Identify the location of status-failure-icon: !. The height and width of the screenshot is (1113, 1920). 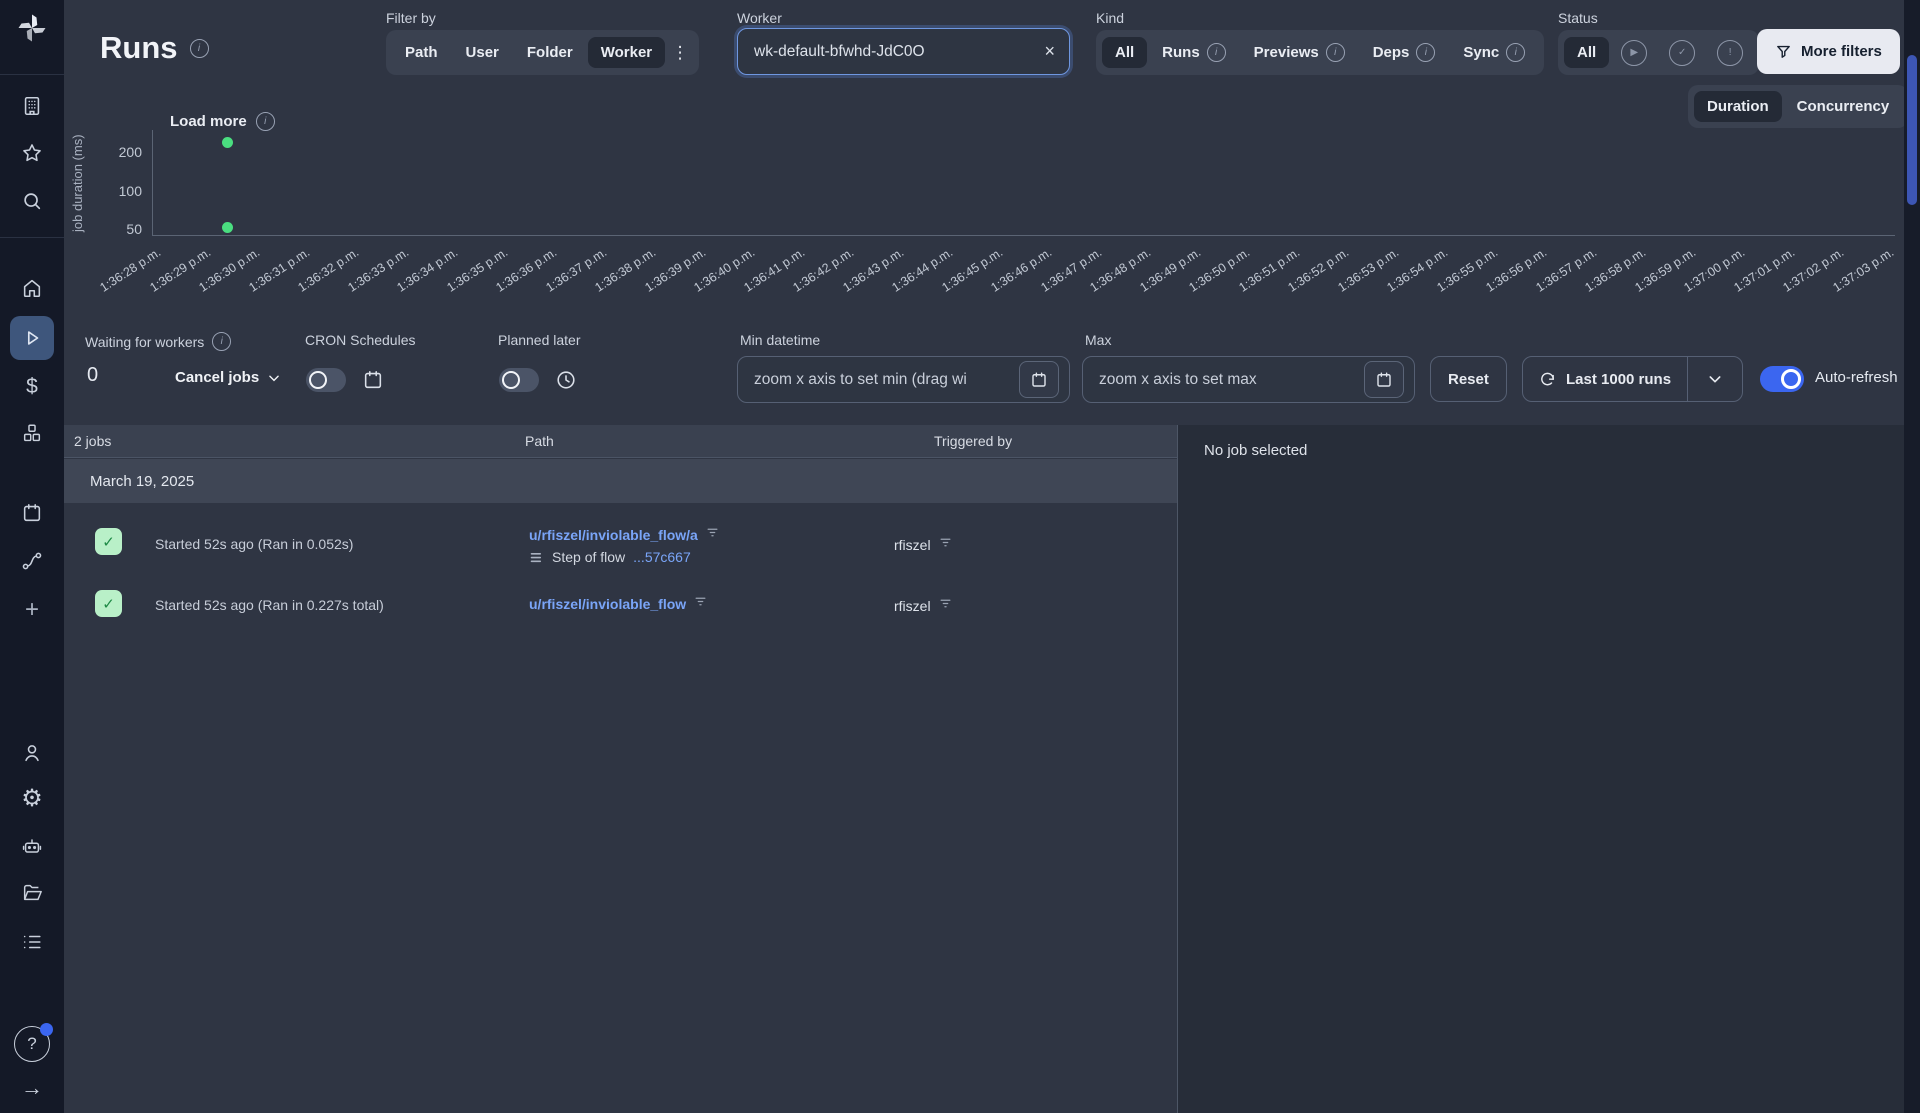
(1730, 52).